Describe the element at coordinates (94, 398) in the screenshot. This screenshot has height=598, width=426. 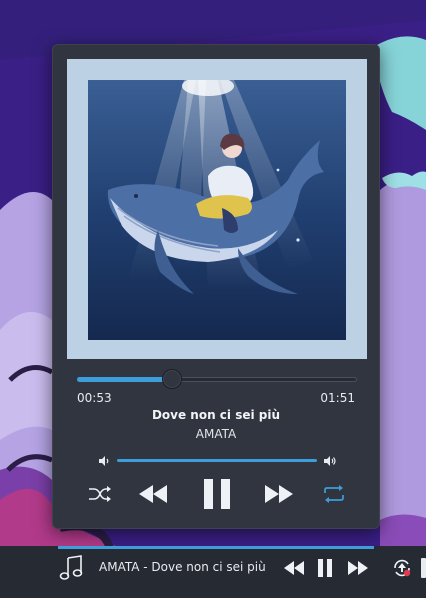
I see `elapsed-time: 00:53` at that location.